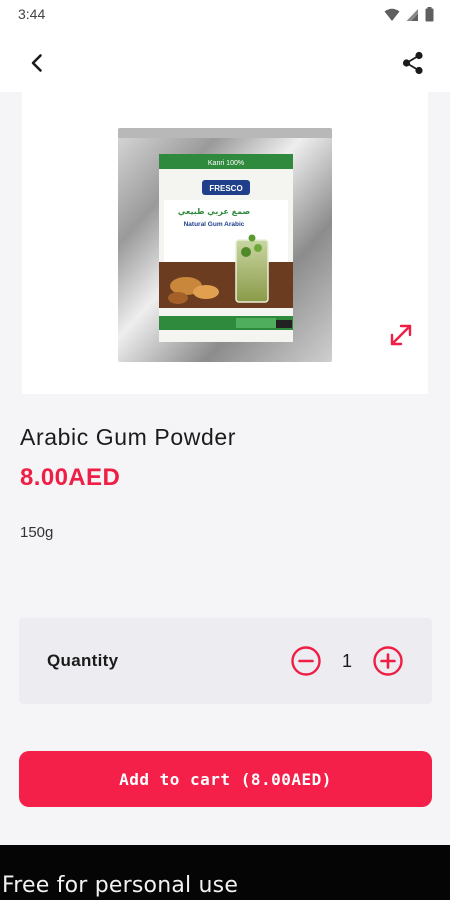 Image resolution: width=450 pixels, height=900 pixels. I want to click on wifi-icon, so click(392, 14).